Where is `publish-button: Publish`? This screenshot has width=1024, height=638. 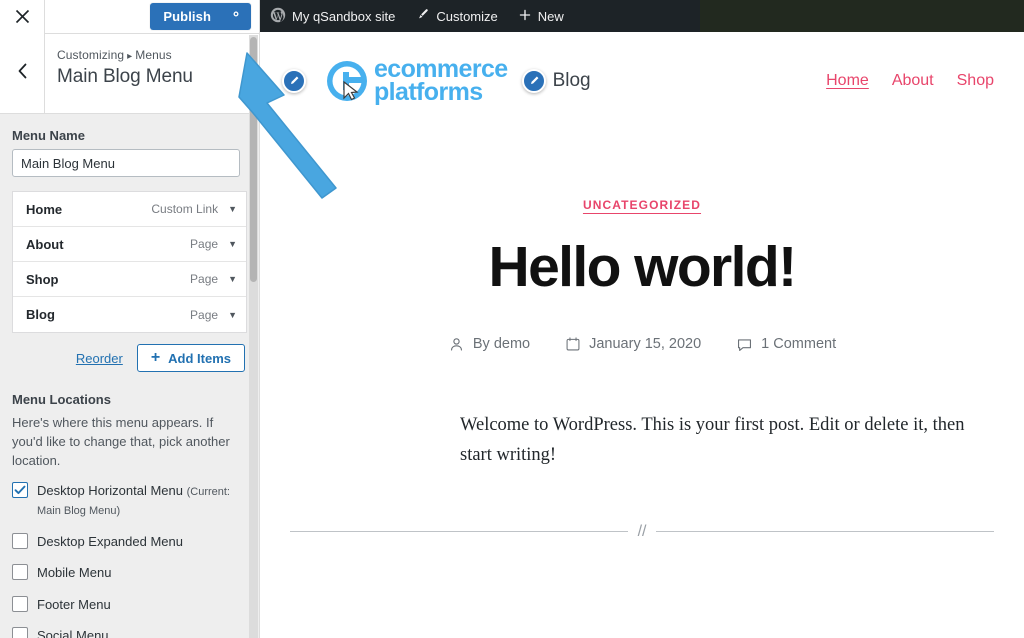 publish-button: Publish is located at coordinates (185, 16).